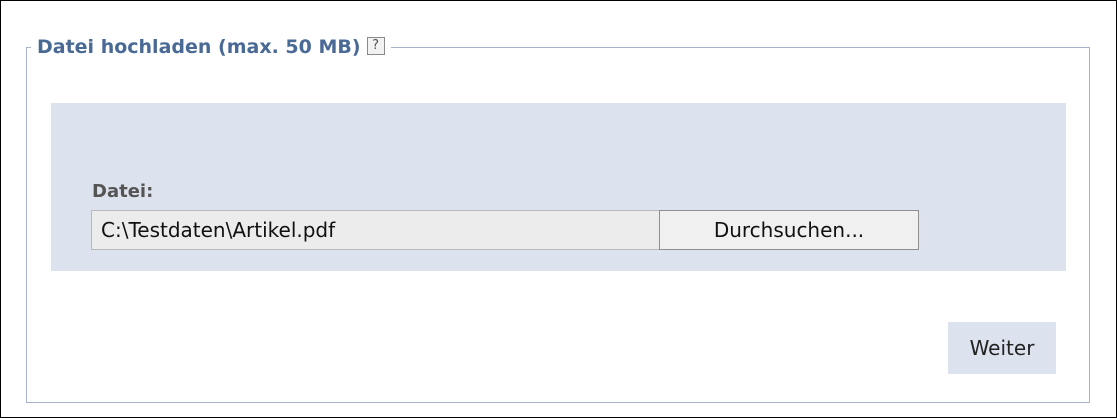 Image resolution: width=1117 pixels, height=418 pixels. Describe the element at coordinates (375, 46) in the screenshot. I see `help-icon: ?` at that location.